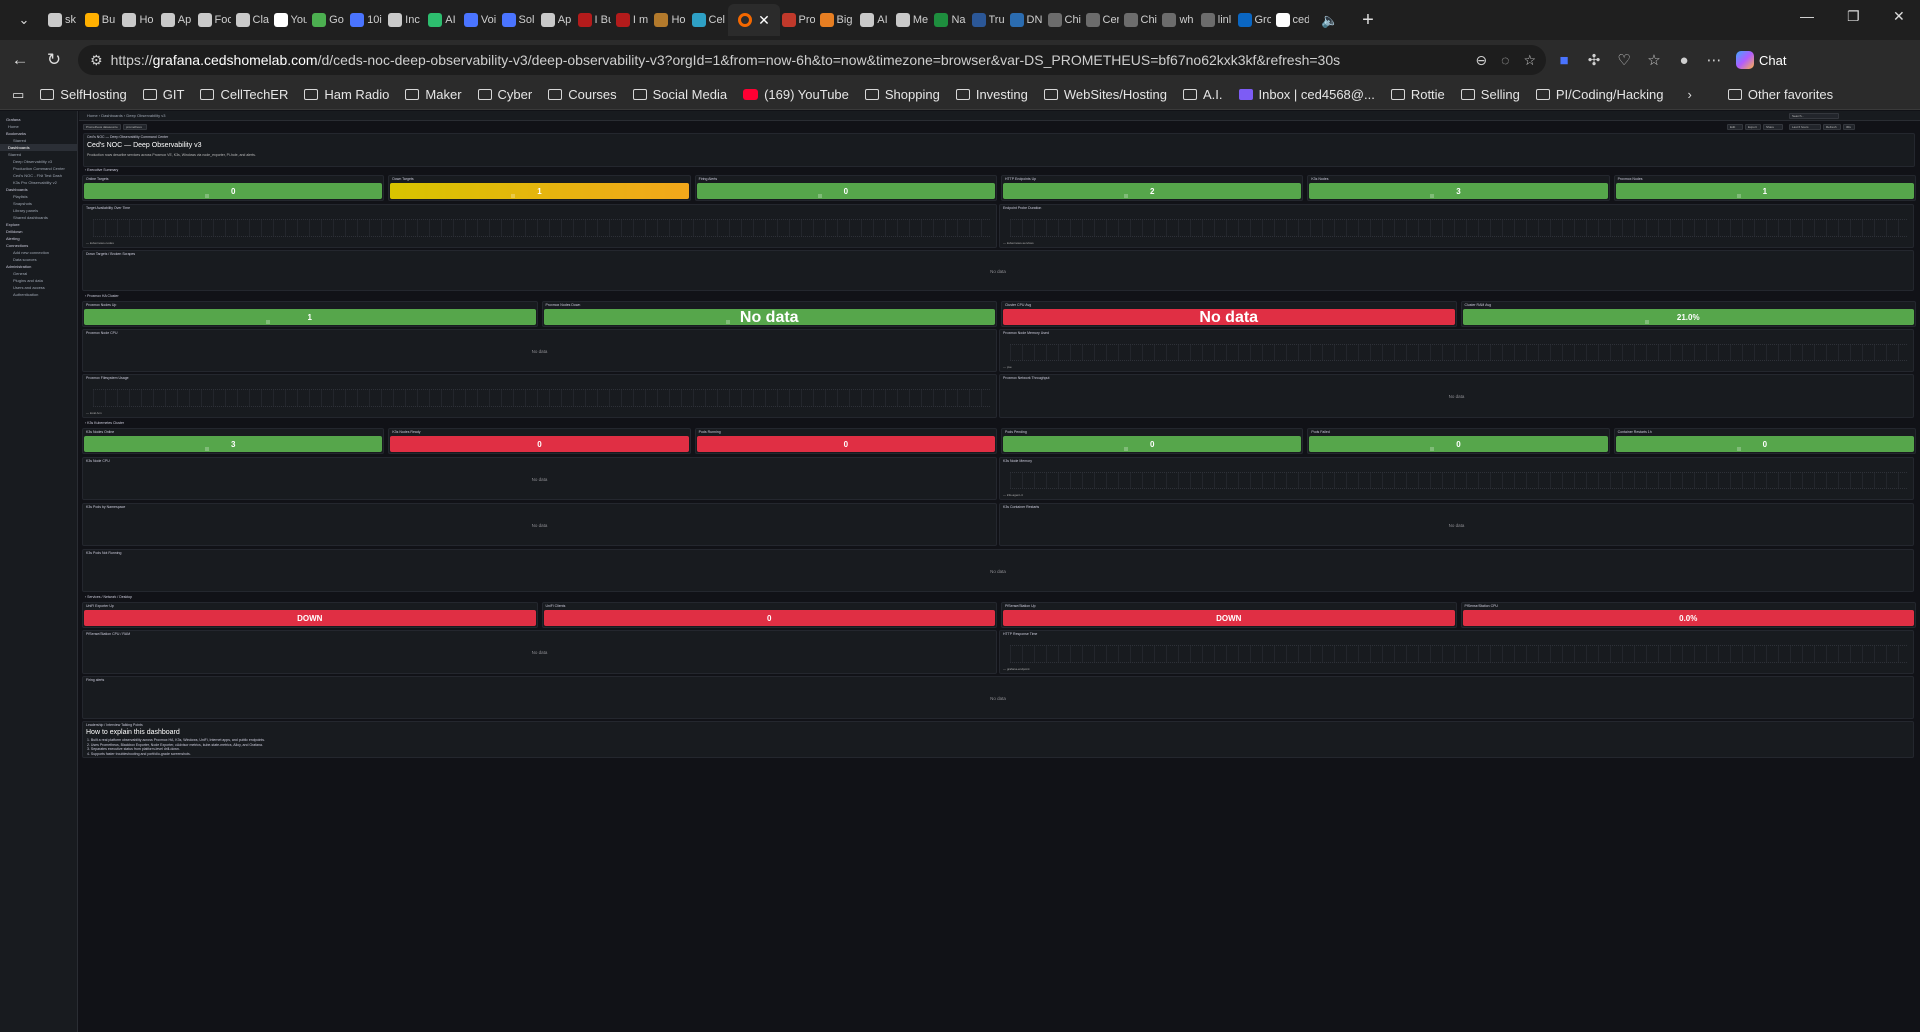 Image resolution: width=1920 pixels, height=1032 pixels. What do you see at coordinates (38, 224) in the screenshot?
I see `sidebar-item: Explore` at bounding box center [38, 224].